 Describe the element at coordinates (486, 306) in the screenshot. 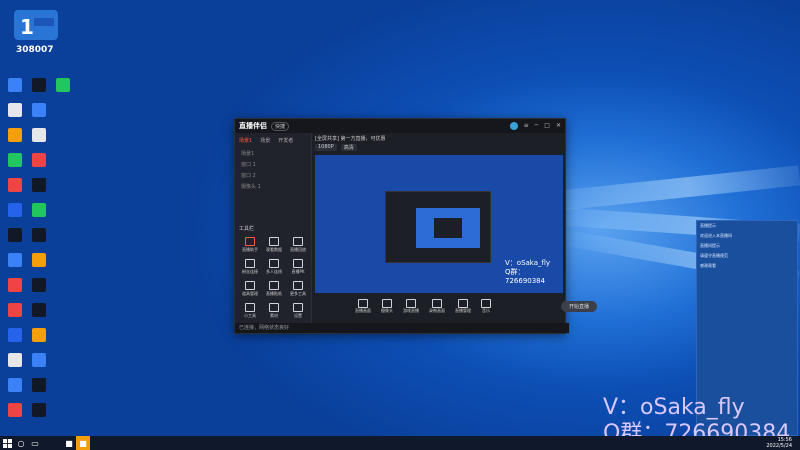

I see `music-button: 音乐` at that location.